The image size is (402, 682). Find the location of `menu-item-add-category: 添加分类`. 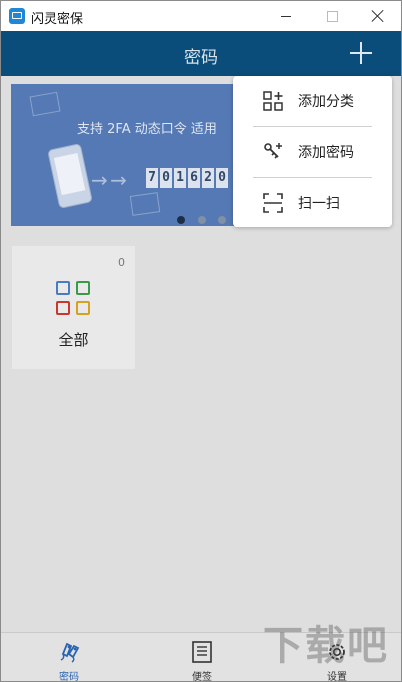

menu-item-add-category: 添加分类 is located at coordinates (312, 101).